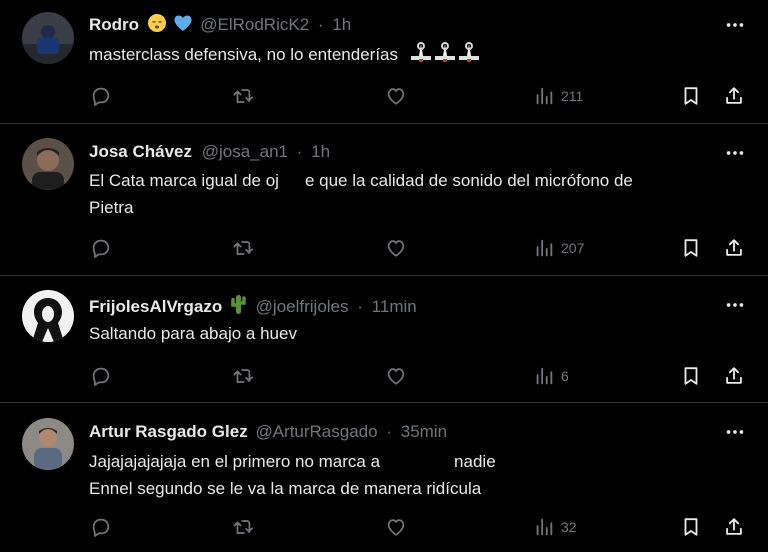 Image resolution: width=768 pixels, height=552 pixels. I want to click on tweet-header: Rodro @ElRodRicK2 · 1h, so click(220, 26).